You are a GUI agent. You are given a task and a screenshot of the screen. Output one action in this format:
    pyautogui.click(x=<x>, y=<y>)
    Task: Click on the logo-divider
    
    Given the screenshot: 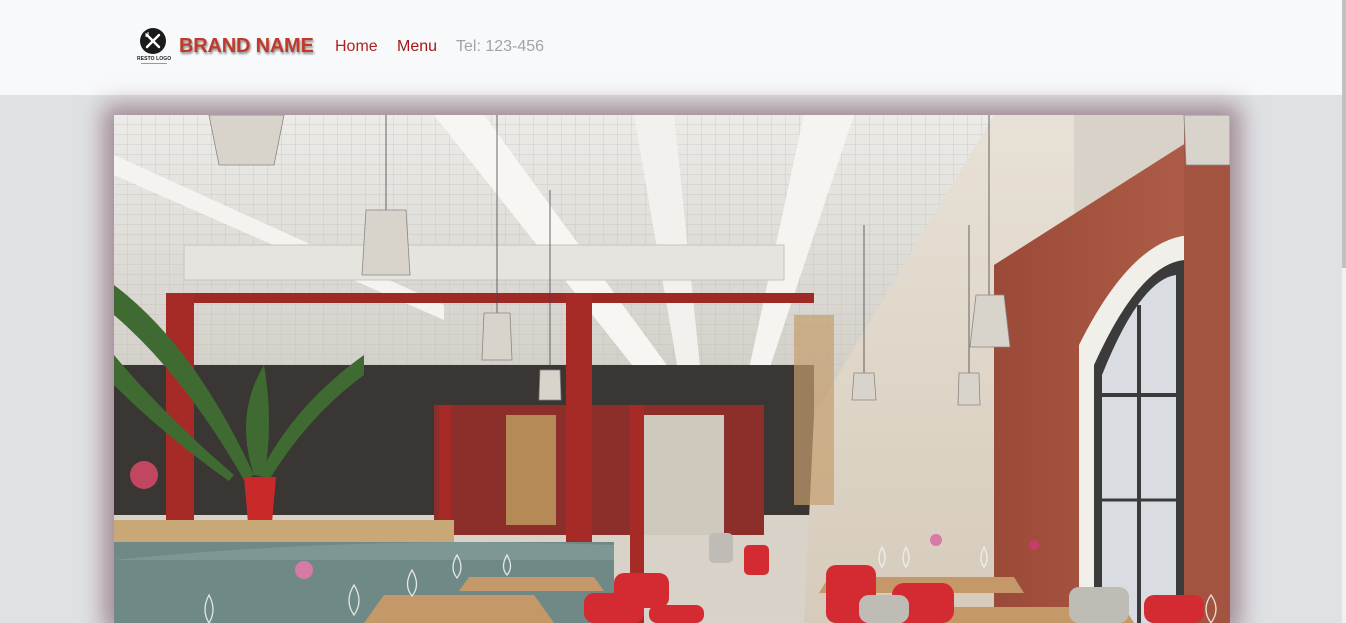 What is the action you would take?
    pyautogui.click(x=154, y=63)
    